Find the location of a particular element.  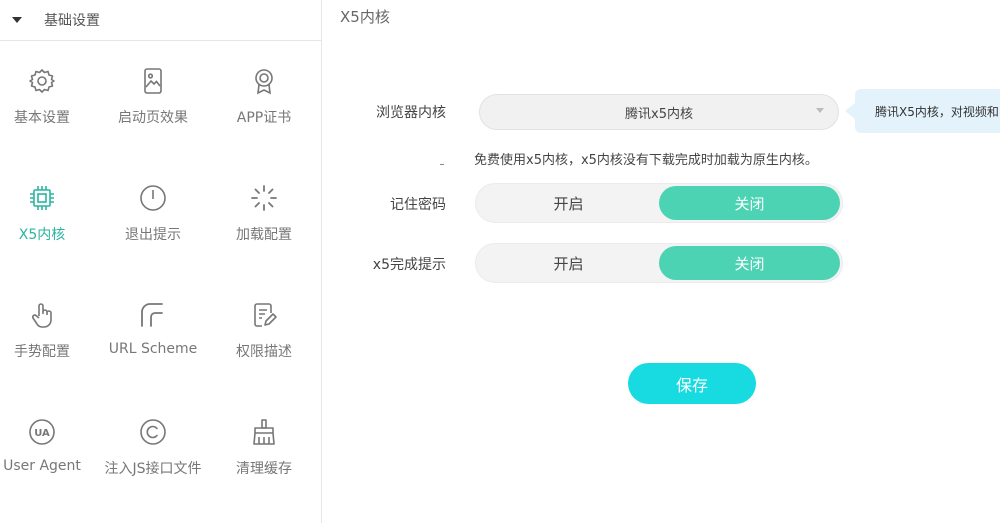

sidebar-item-label: 加载配置 is located at coordinates (264, 235).